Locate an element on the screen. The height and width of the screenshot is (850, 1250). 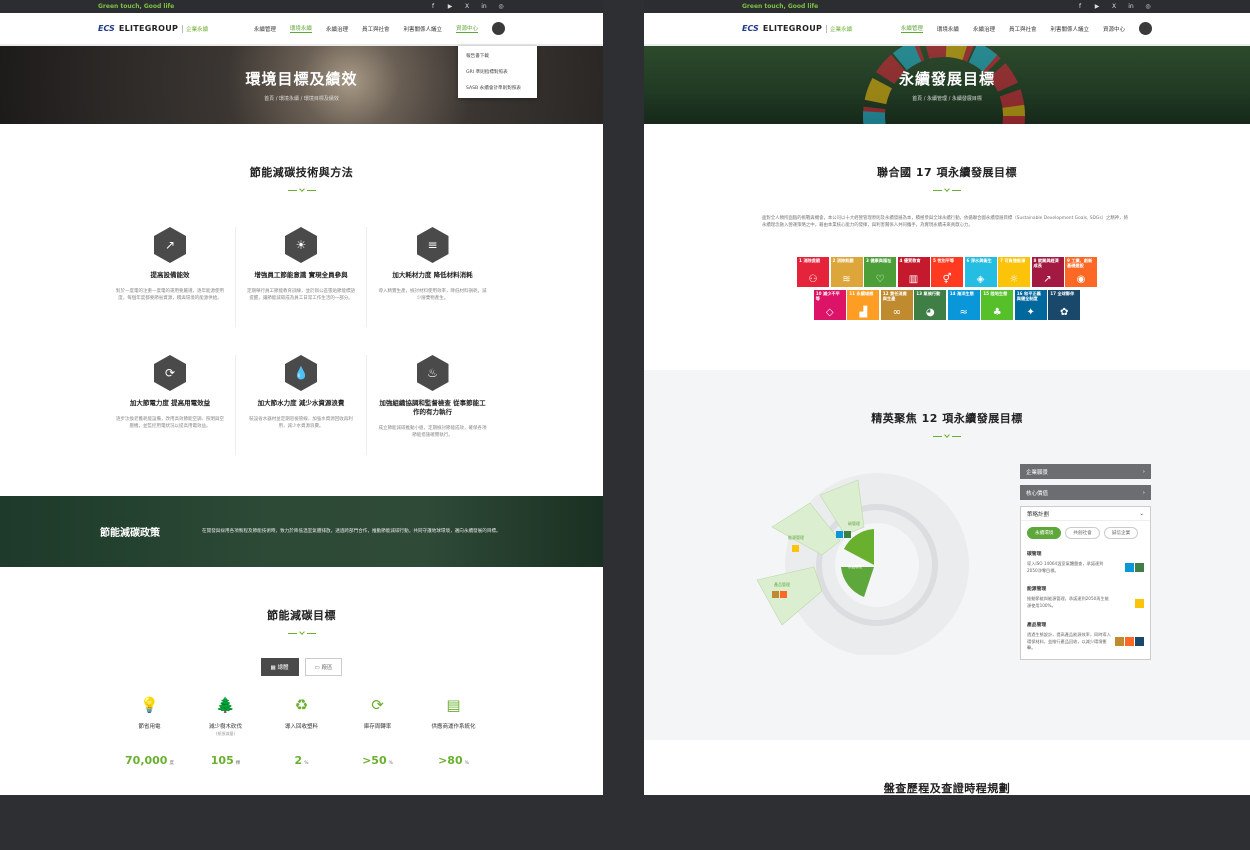
tab-plant: ▭ 廠區 is located at coordinates (323, 667).